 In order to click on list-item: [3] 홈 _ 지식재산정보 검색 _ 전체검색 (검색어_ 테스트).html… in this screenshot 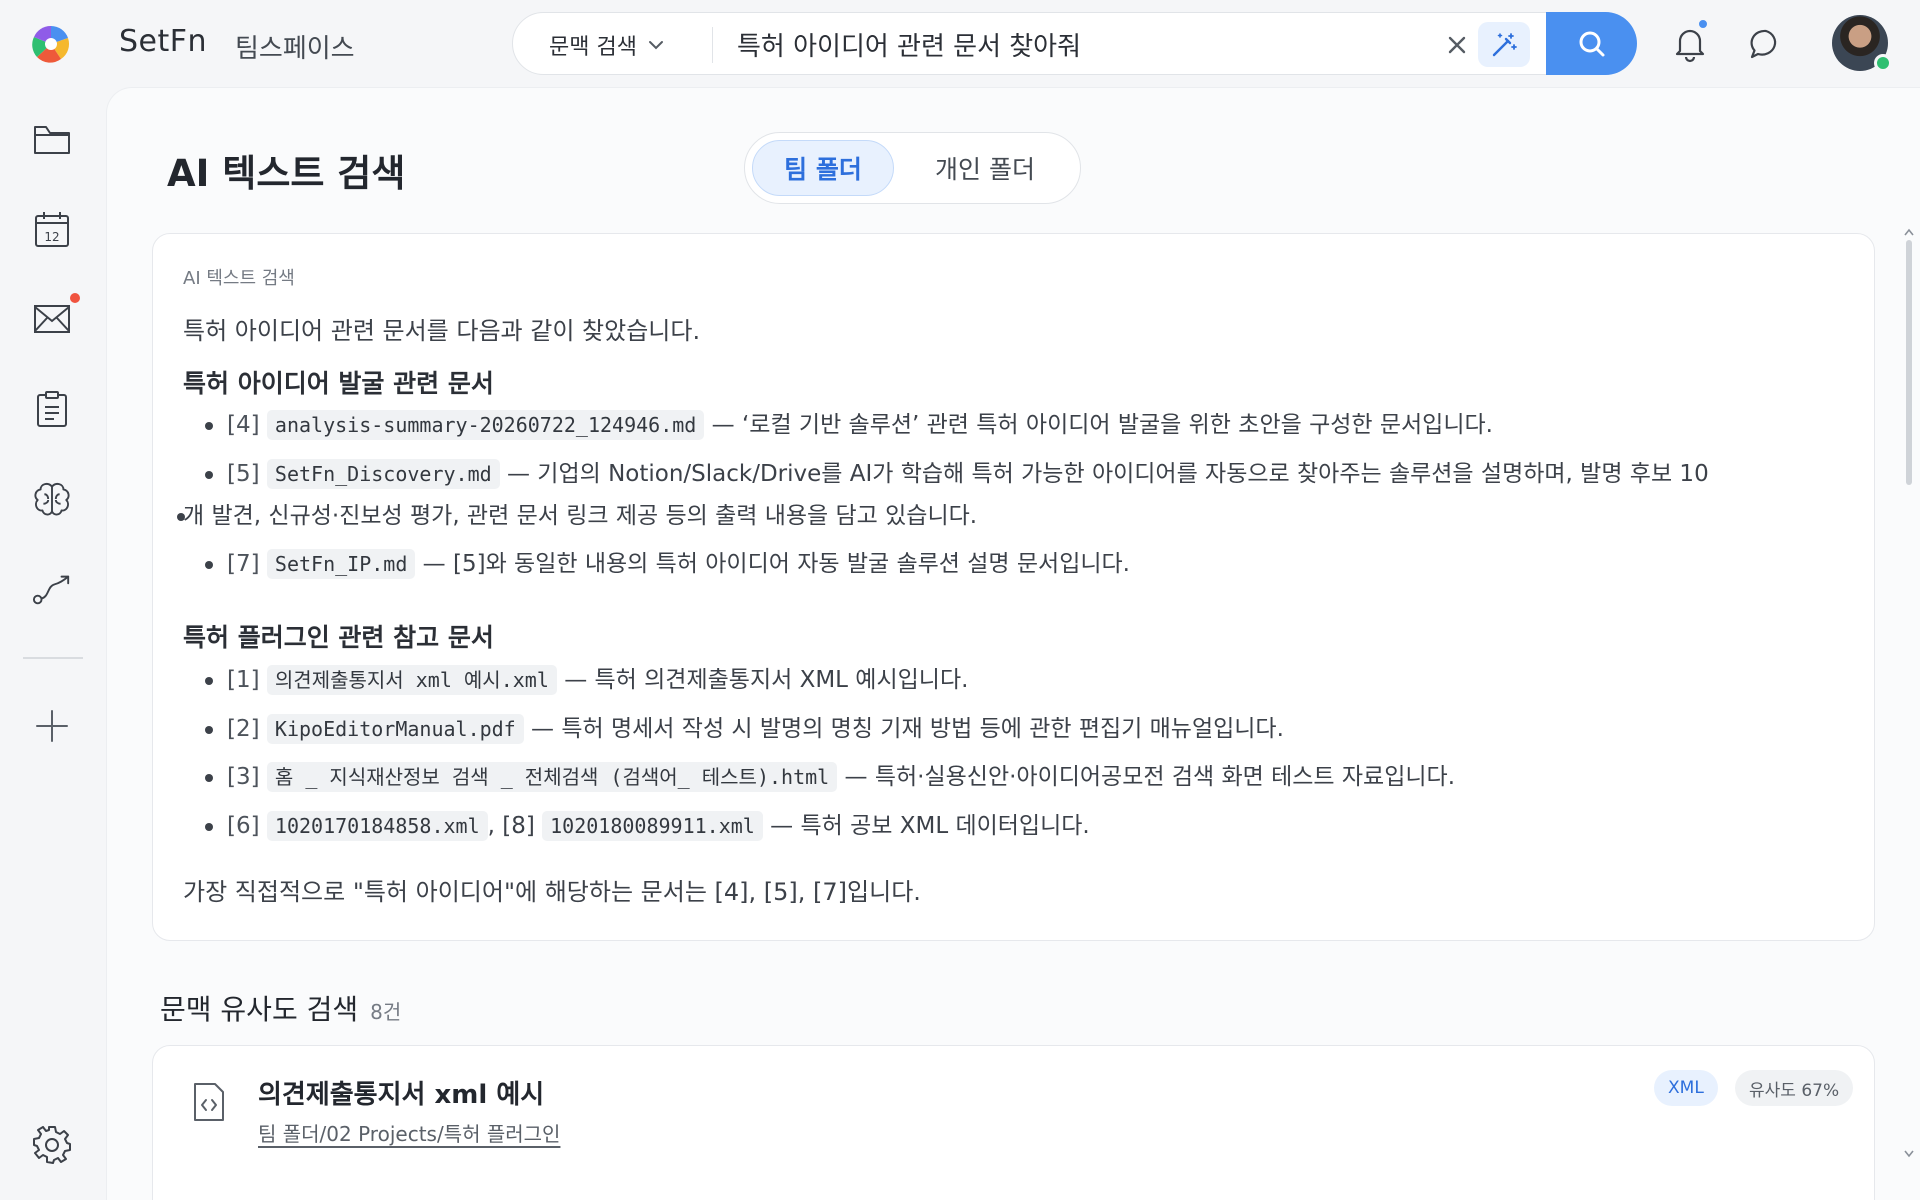, I will do `click(1028, 777)`.